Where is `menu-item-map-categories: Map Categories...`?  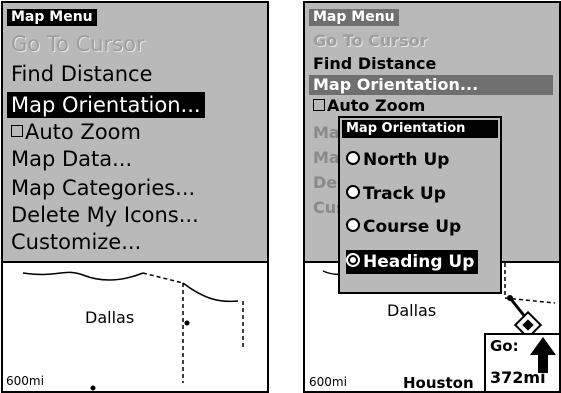
menu-item-map-categories: Map Categories... is located at coordinates (103, 188).